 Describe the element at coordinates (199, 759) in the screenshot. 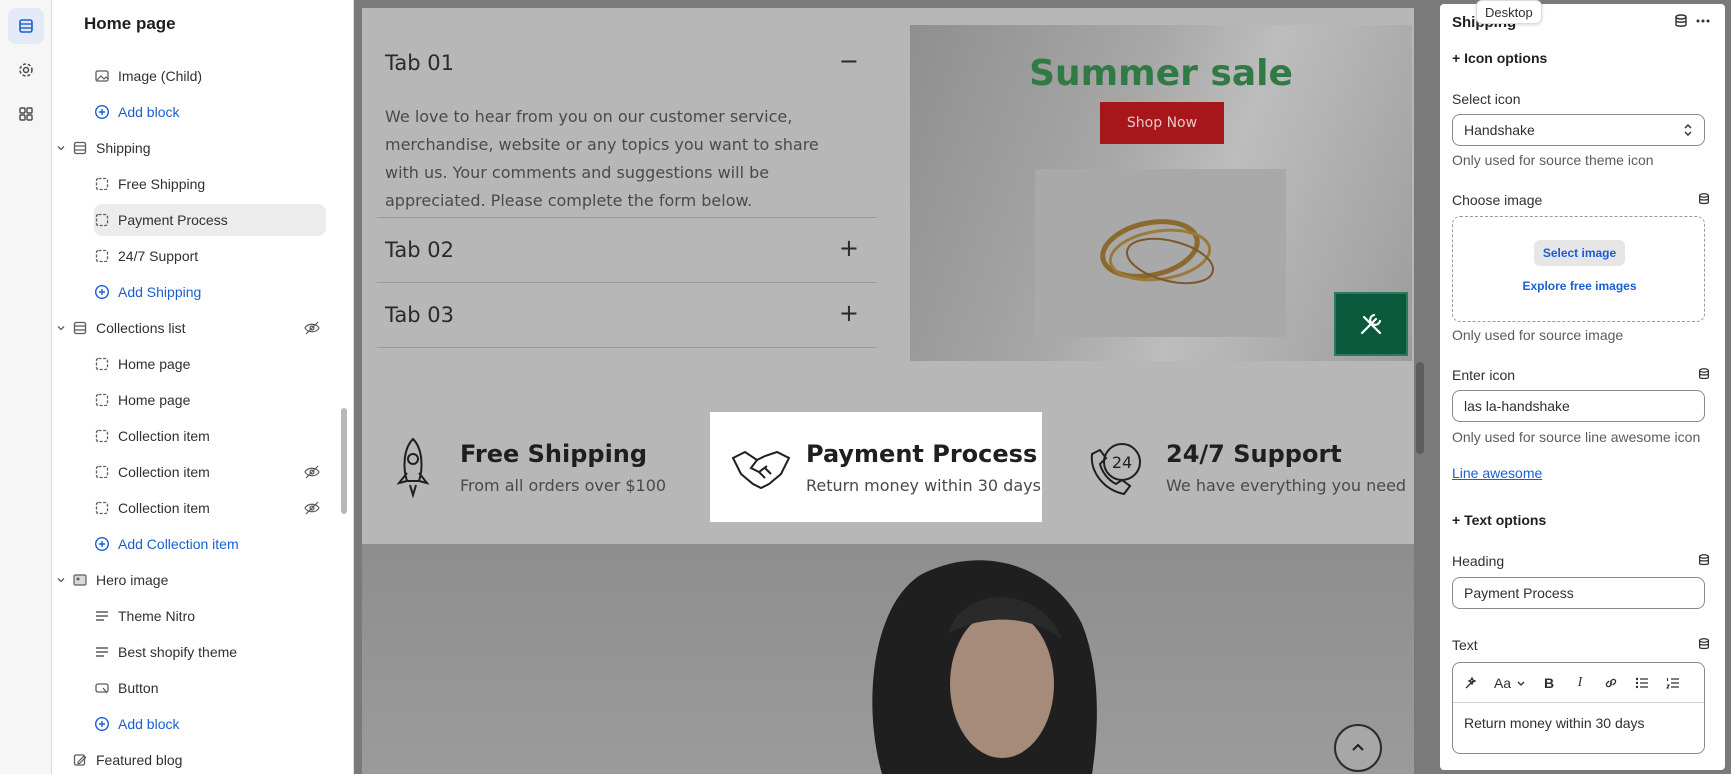

I see `section-row: Featured blog` at that location.